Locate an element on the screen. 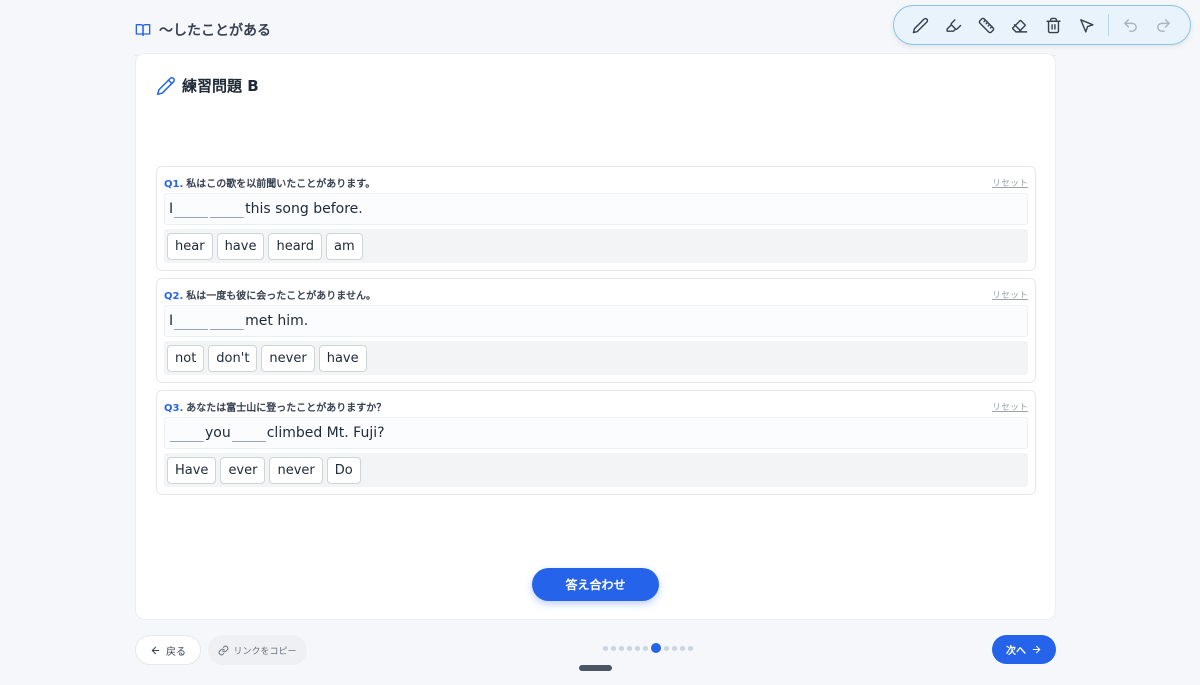 The height and width of the screenshot is (685, 1200). word-chip: don't is located at coordinates (233, 358).